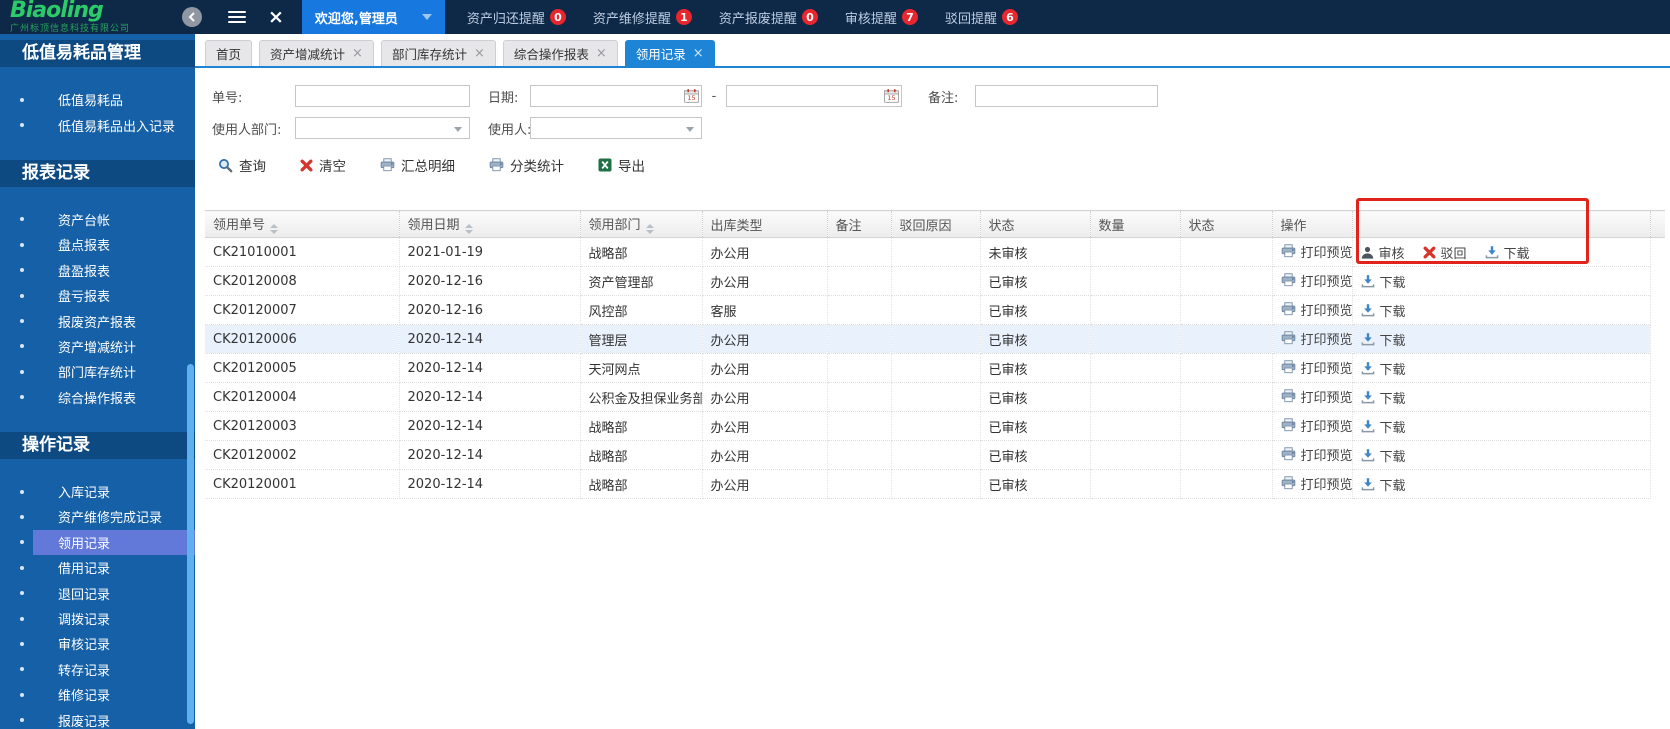  What do you see at coordinates (1111, 226) in the screenshot?
I see `column-header-label: 数量` at bounding box center [1111, 226].